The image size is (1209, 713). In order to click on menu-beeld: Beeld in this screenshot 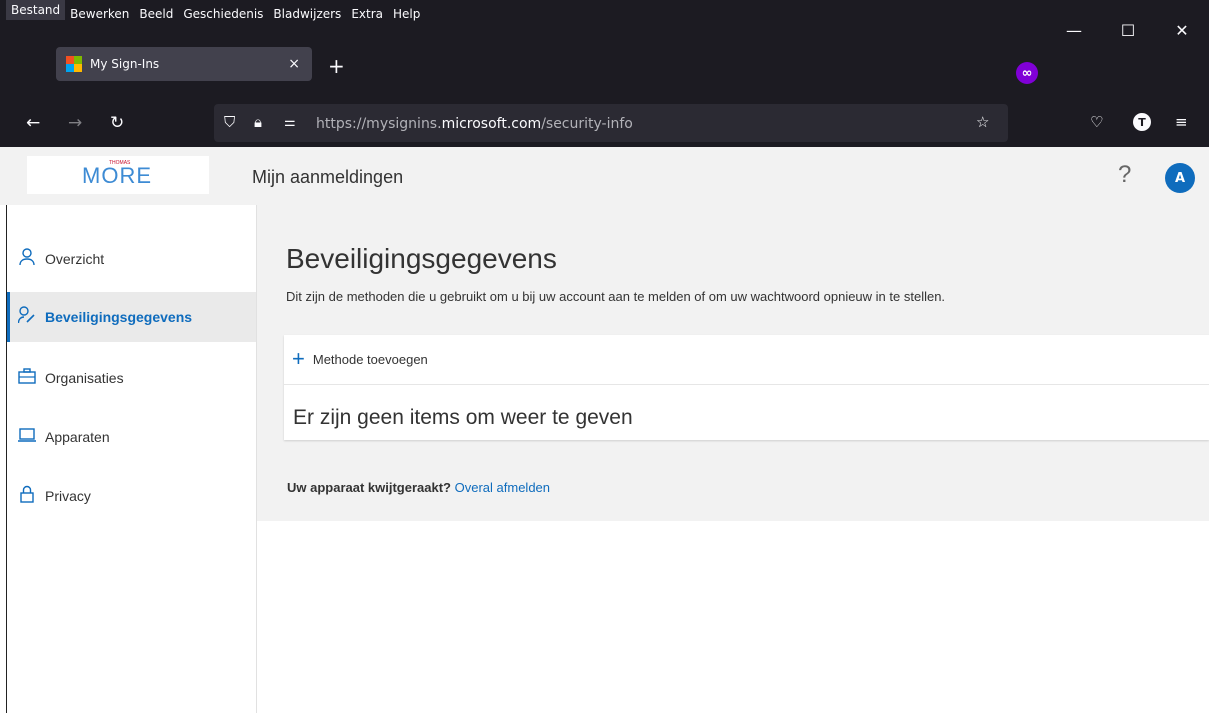, I will do `click(156, 14)`.